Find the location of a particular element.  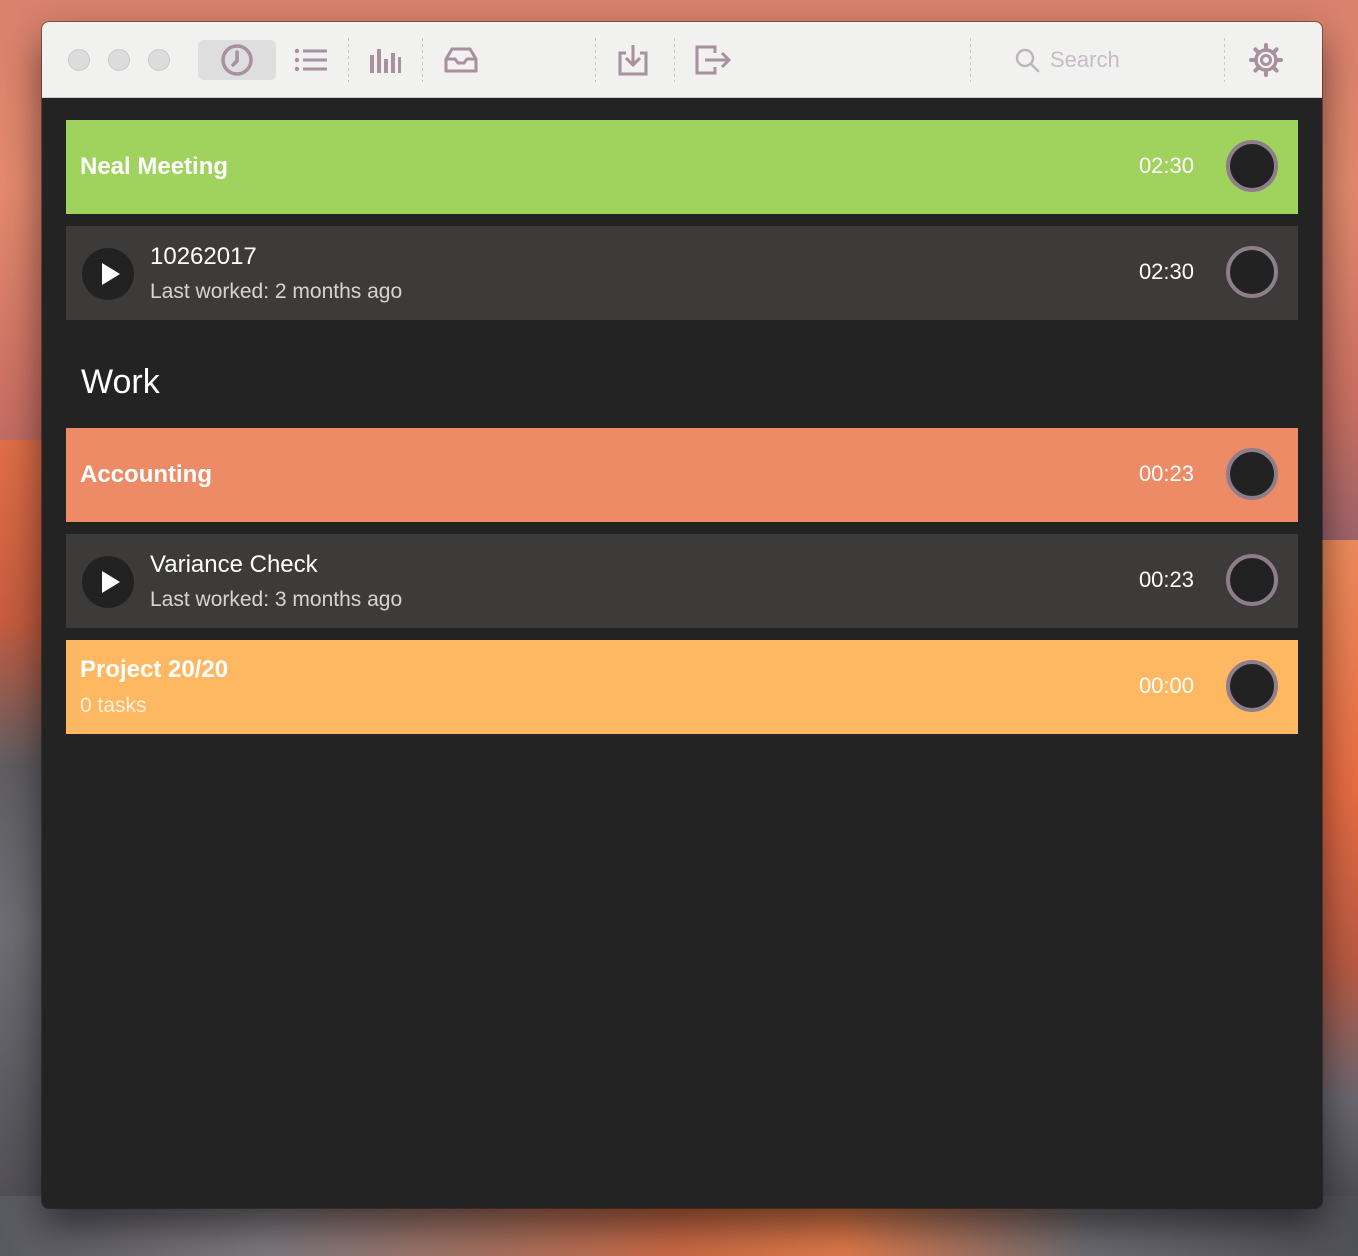

timer-view-button is located at coordinates (237, 60).